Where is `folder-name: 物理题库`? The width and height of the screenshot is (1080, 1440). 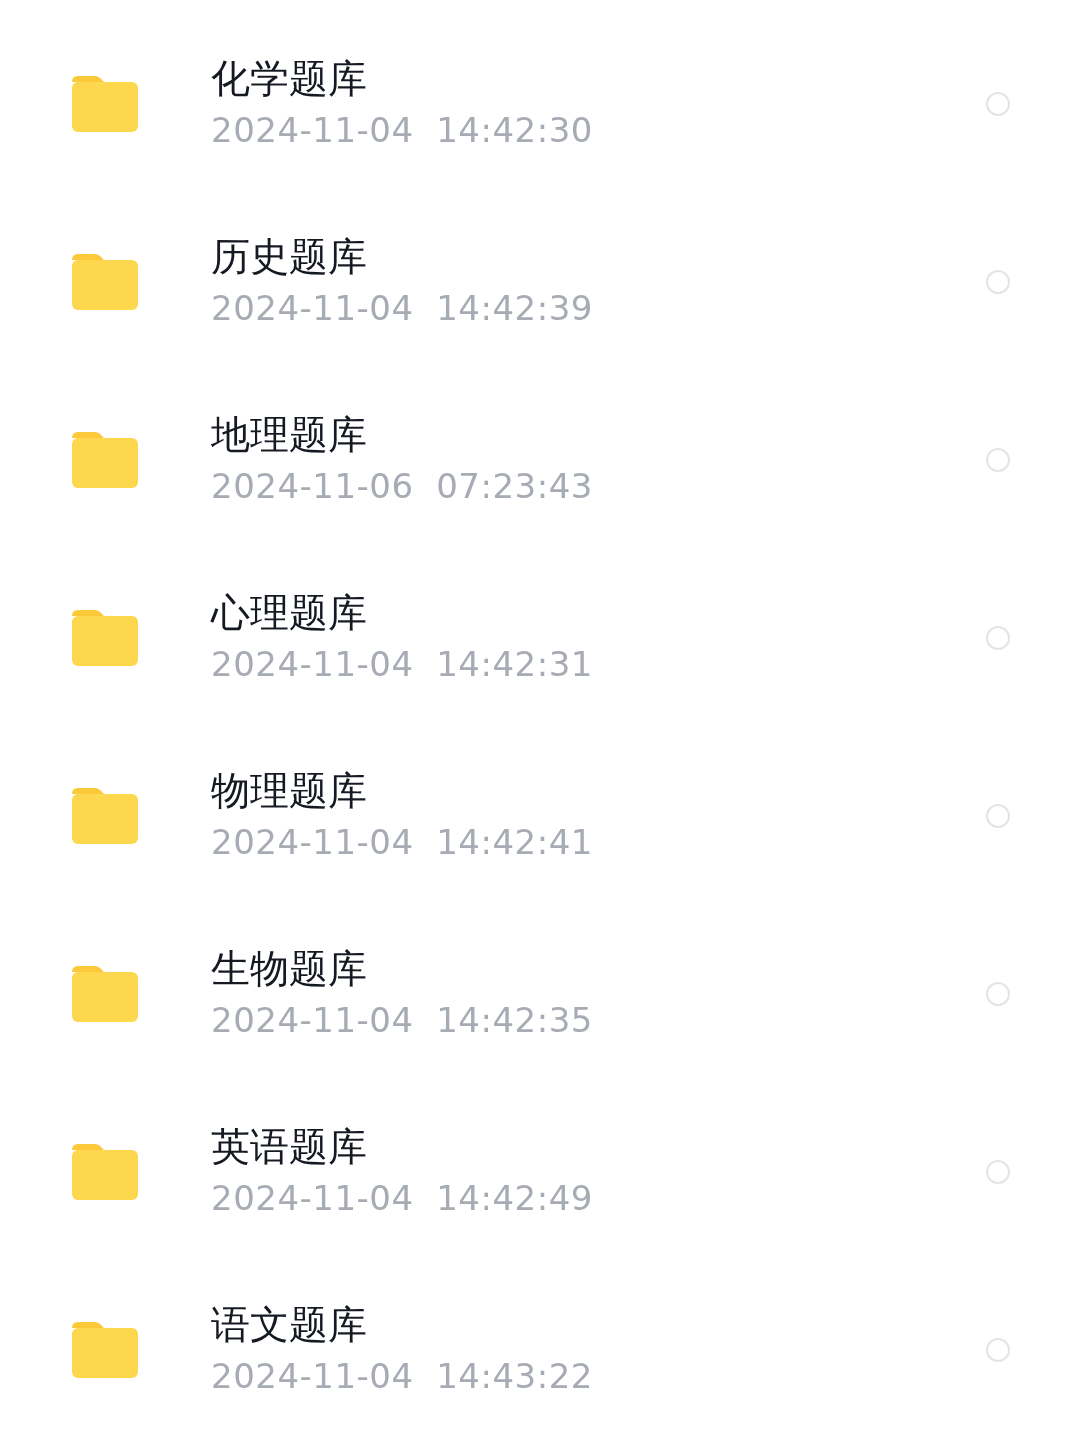 folder-name: 物理题库 is located at coordinates (289, 791).